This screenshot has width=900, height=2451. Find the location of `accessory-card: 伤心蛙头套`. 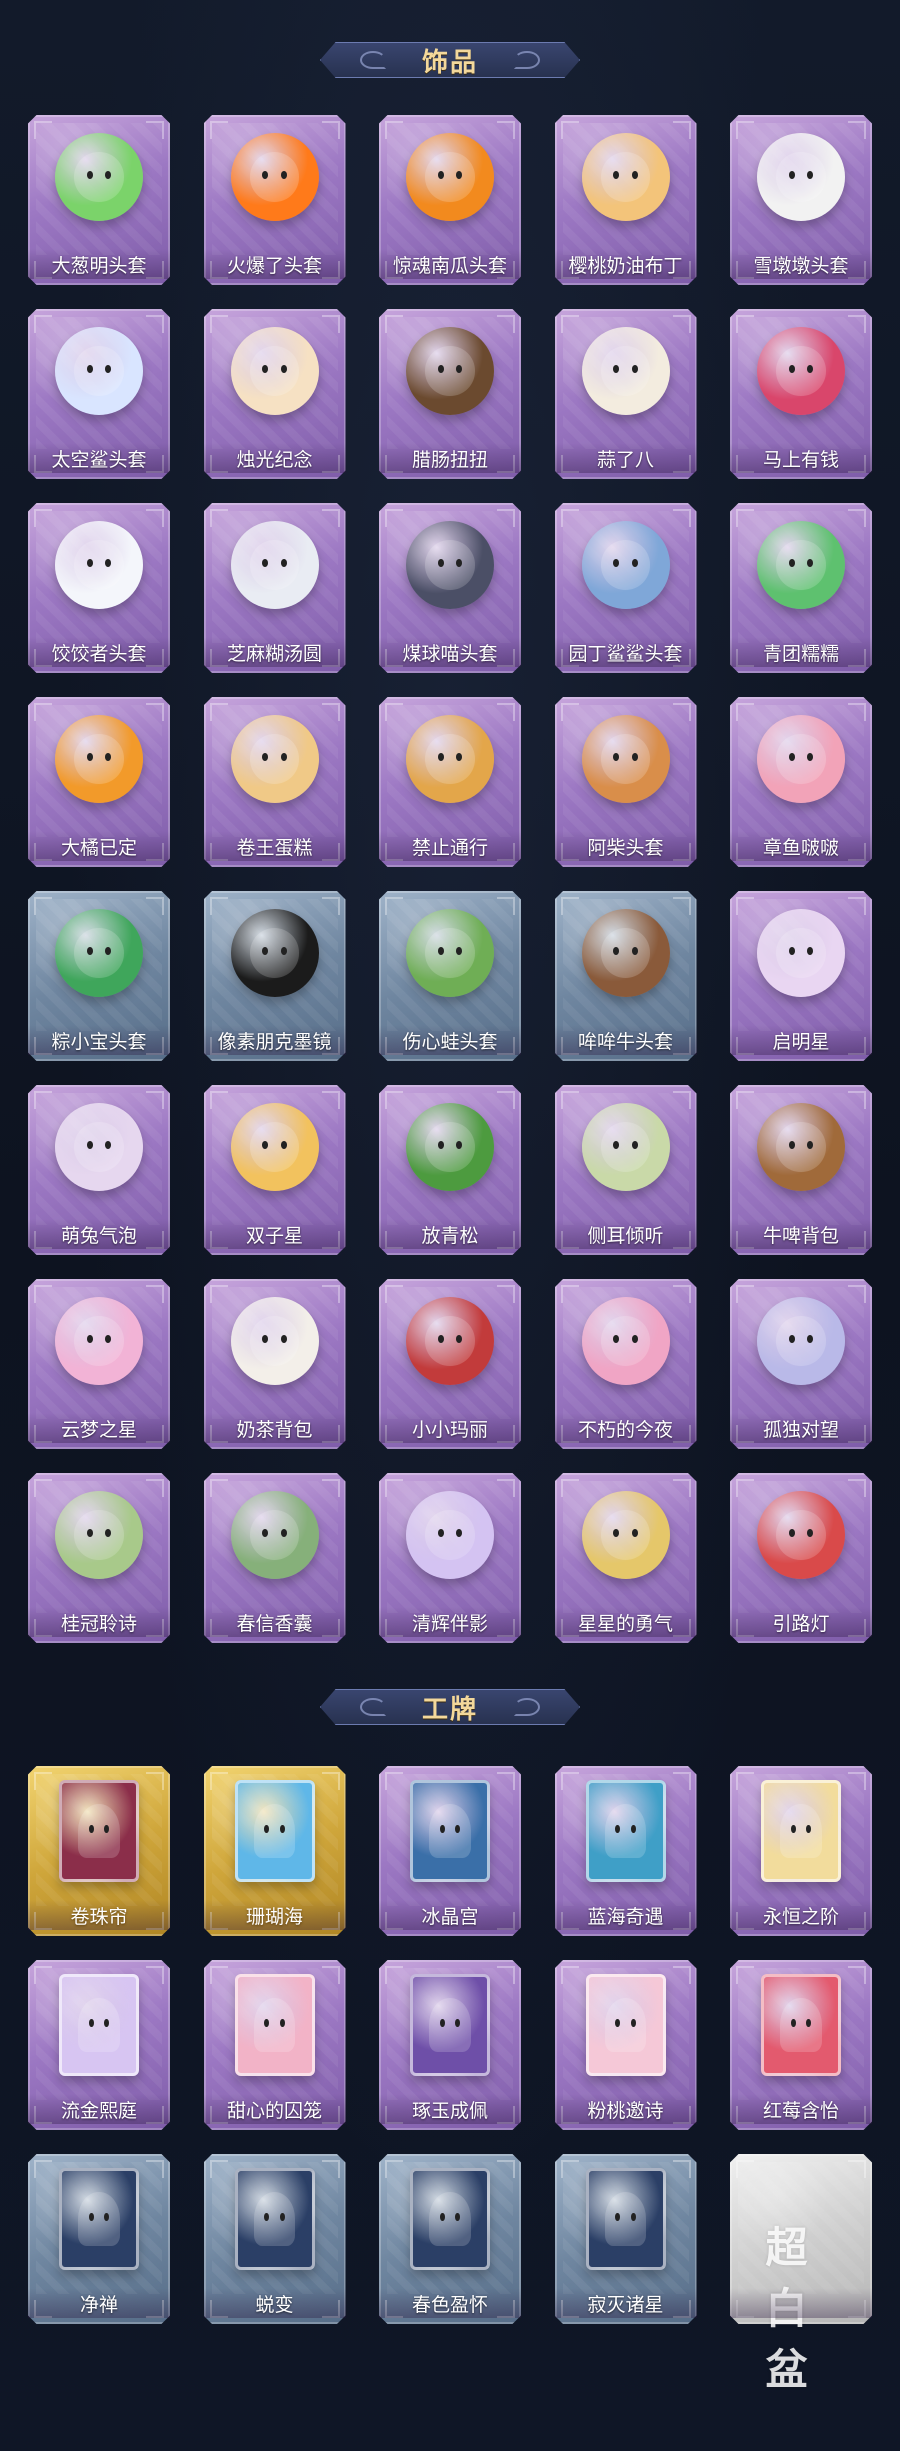

accessory-card: 伤心蛙头套 is located at coordinates (450, 976).